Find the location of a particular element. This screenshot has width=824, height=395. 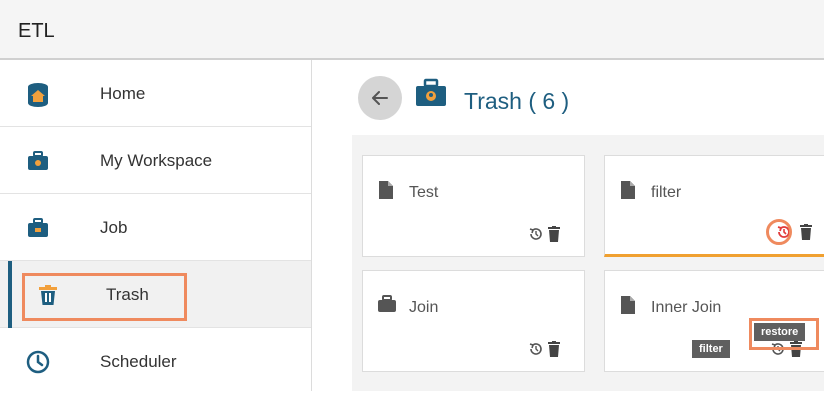

card-name: Test is located at coordinates (424, 192).